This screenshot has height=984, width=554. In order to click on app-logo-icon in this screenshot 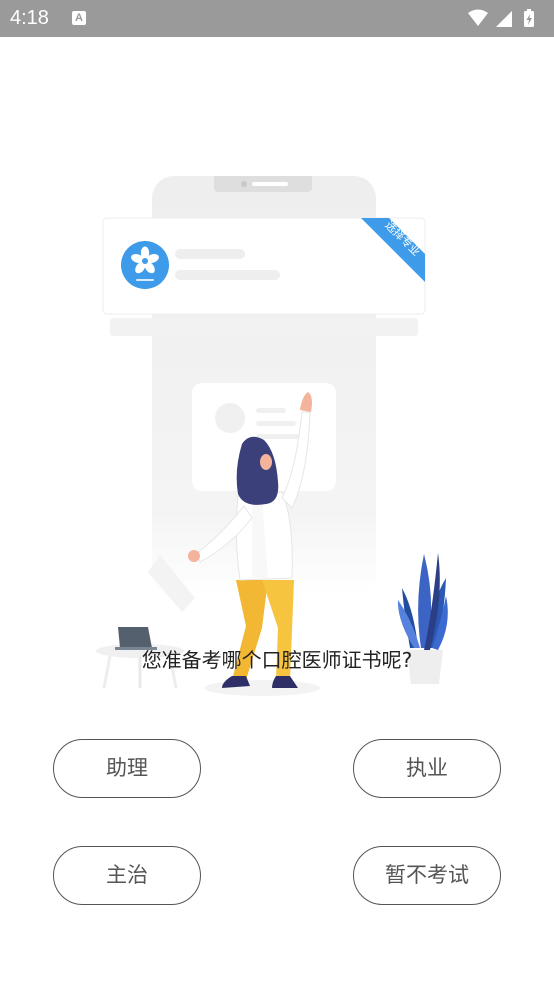, I will do `click(145, 265)`.